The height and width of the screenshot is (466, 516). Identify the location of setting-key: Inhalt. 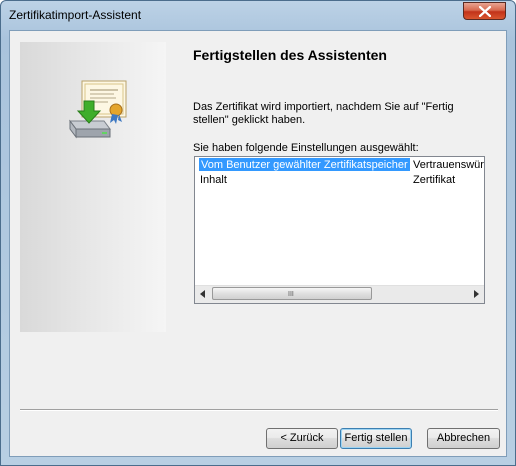
(213, 180).